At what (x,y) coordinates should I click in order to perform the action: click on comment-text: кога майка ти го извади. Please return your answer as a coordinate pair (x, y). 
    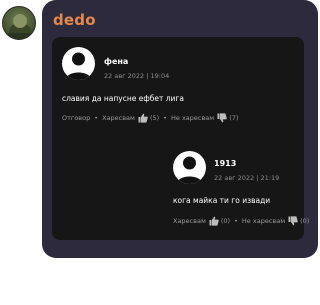
    Looking at the image, I should click on (222, 200).